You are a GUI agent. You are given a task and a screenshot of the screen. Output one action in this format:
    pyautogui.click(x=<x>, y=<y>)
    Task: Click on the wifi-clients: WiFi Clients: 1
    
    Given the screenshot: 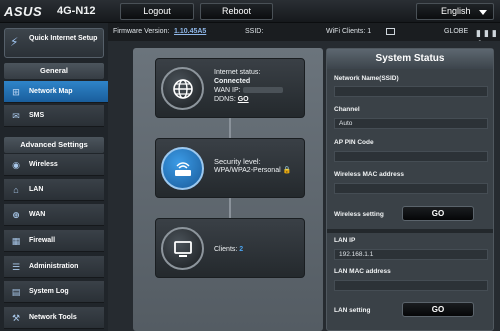 What is the action you would take?
    pyautogui.click(x=348, y=31)
    